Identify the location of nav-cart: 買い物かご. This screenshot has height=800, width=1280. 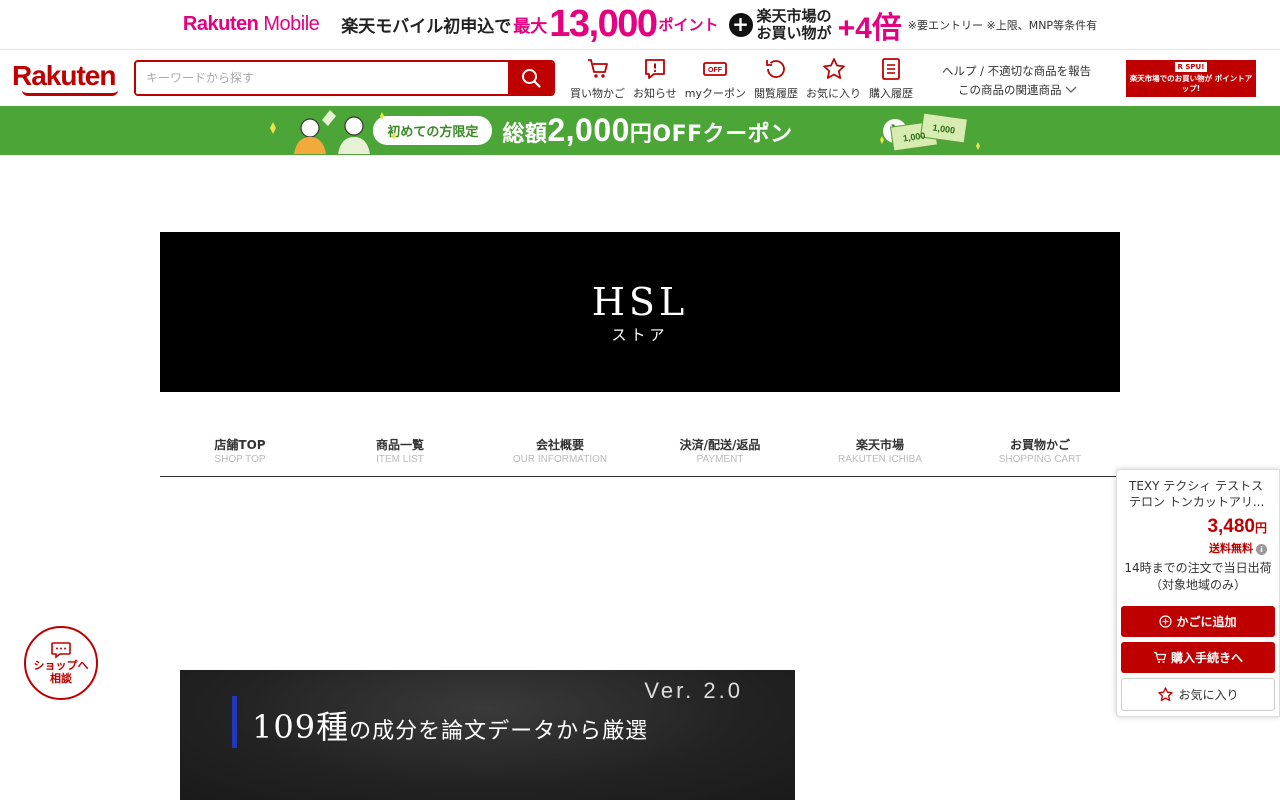
(597, 78).